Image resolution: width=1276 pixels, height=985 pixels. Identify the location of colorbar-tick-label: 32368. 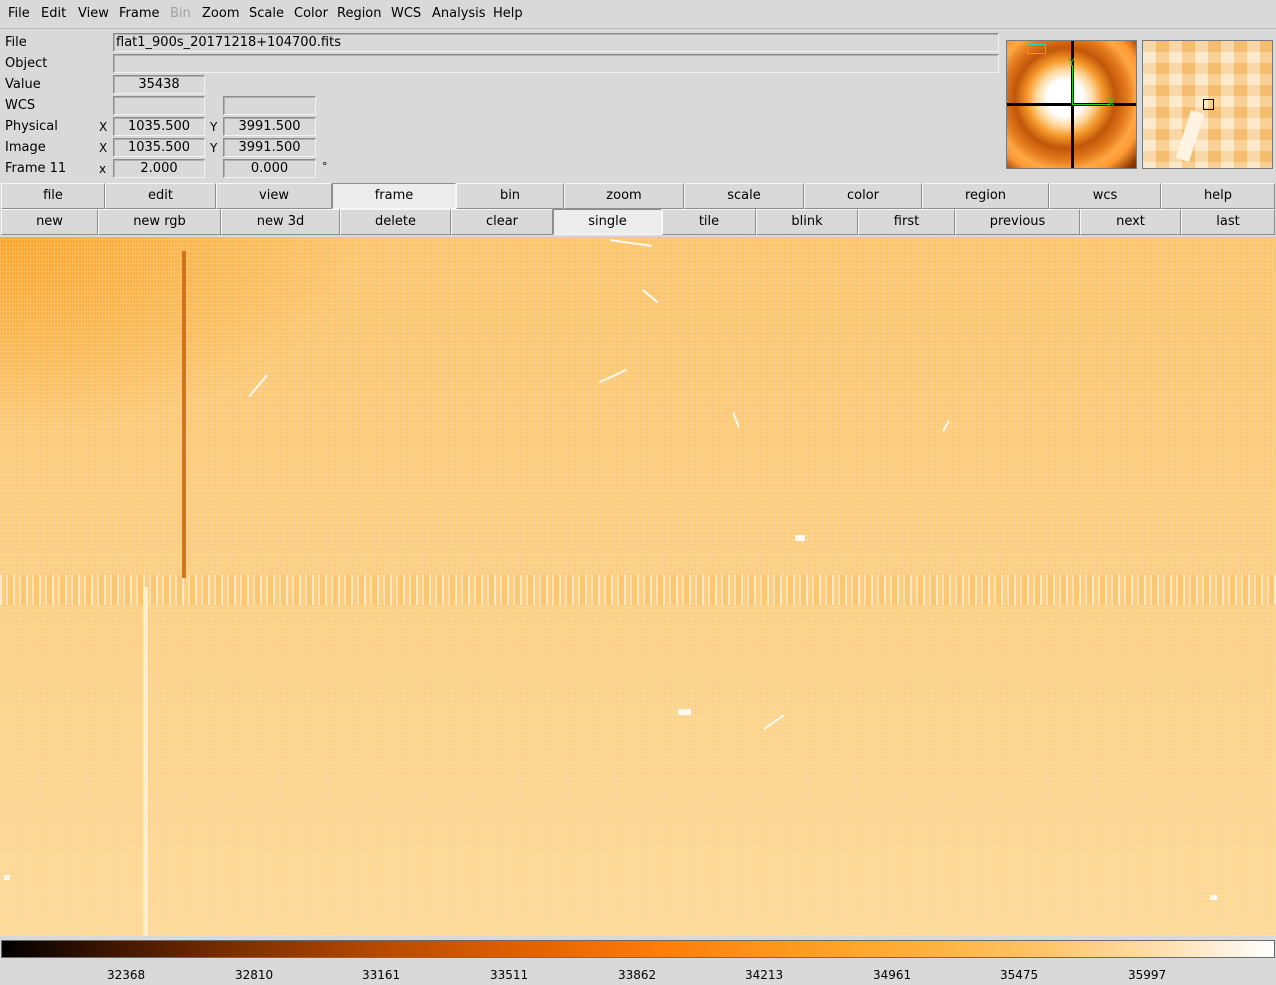
(126, 975).